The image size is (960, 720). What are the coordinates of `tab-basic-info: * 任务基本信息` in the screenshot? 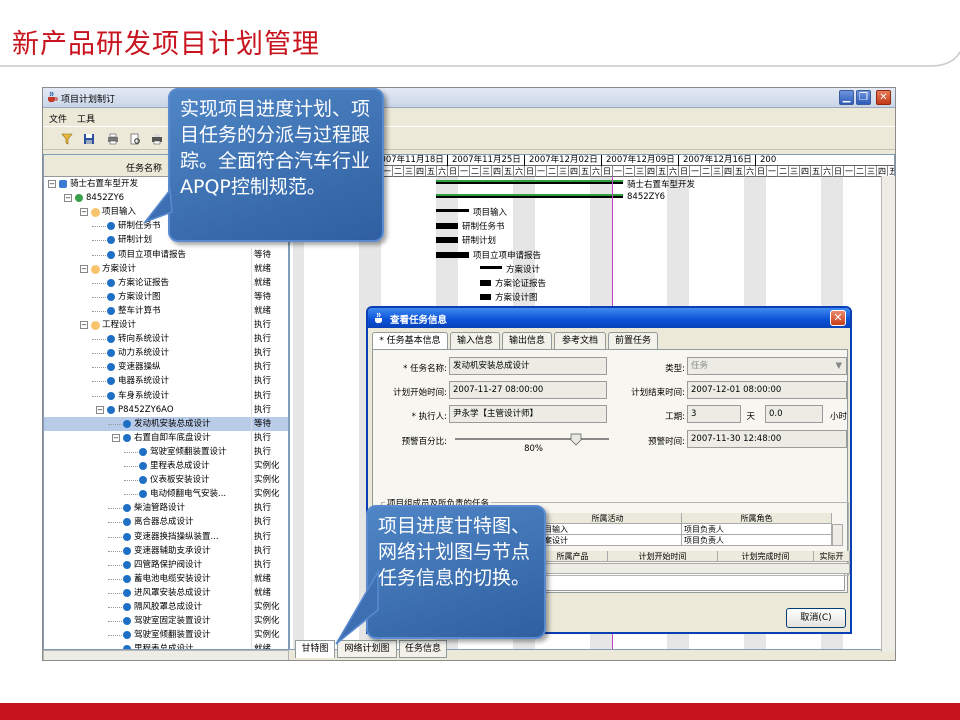 It's located at (410, 341).